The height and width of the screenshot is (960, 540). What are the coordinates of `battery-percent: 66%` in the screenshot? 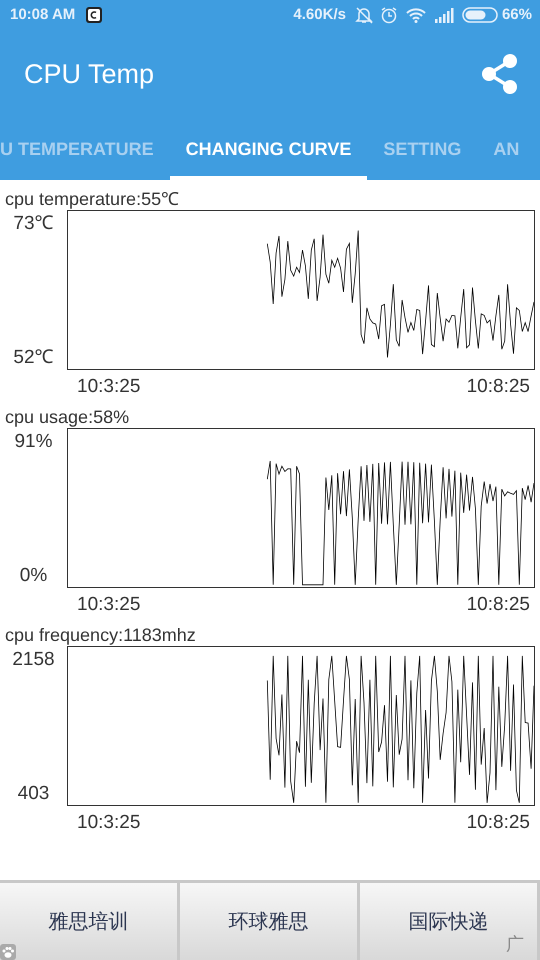 It's located at (517, 14).